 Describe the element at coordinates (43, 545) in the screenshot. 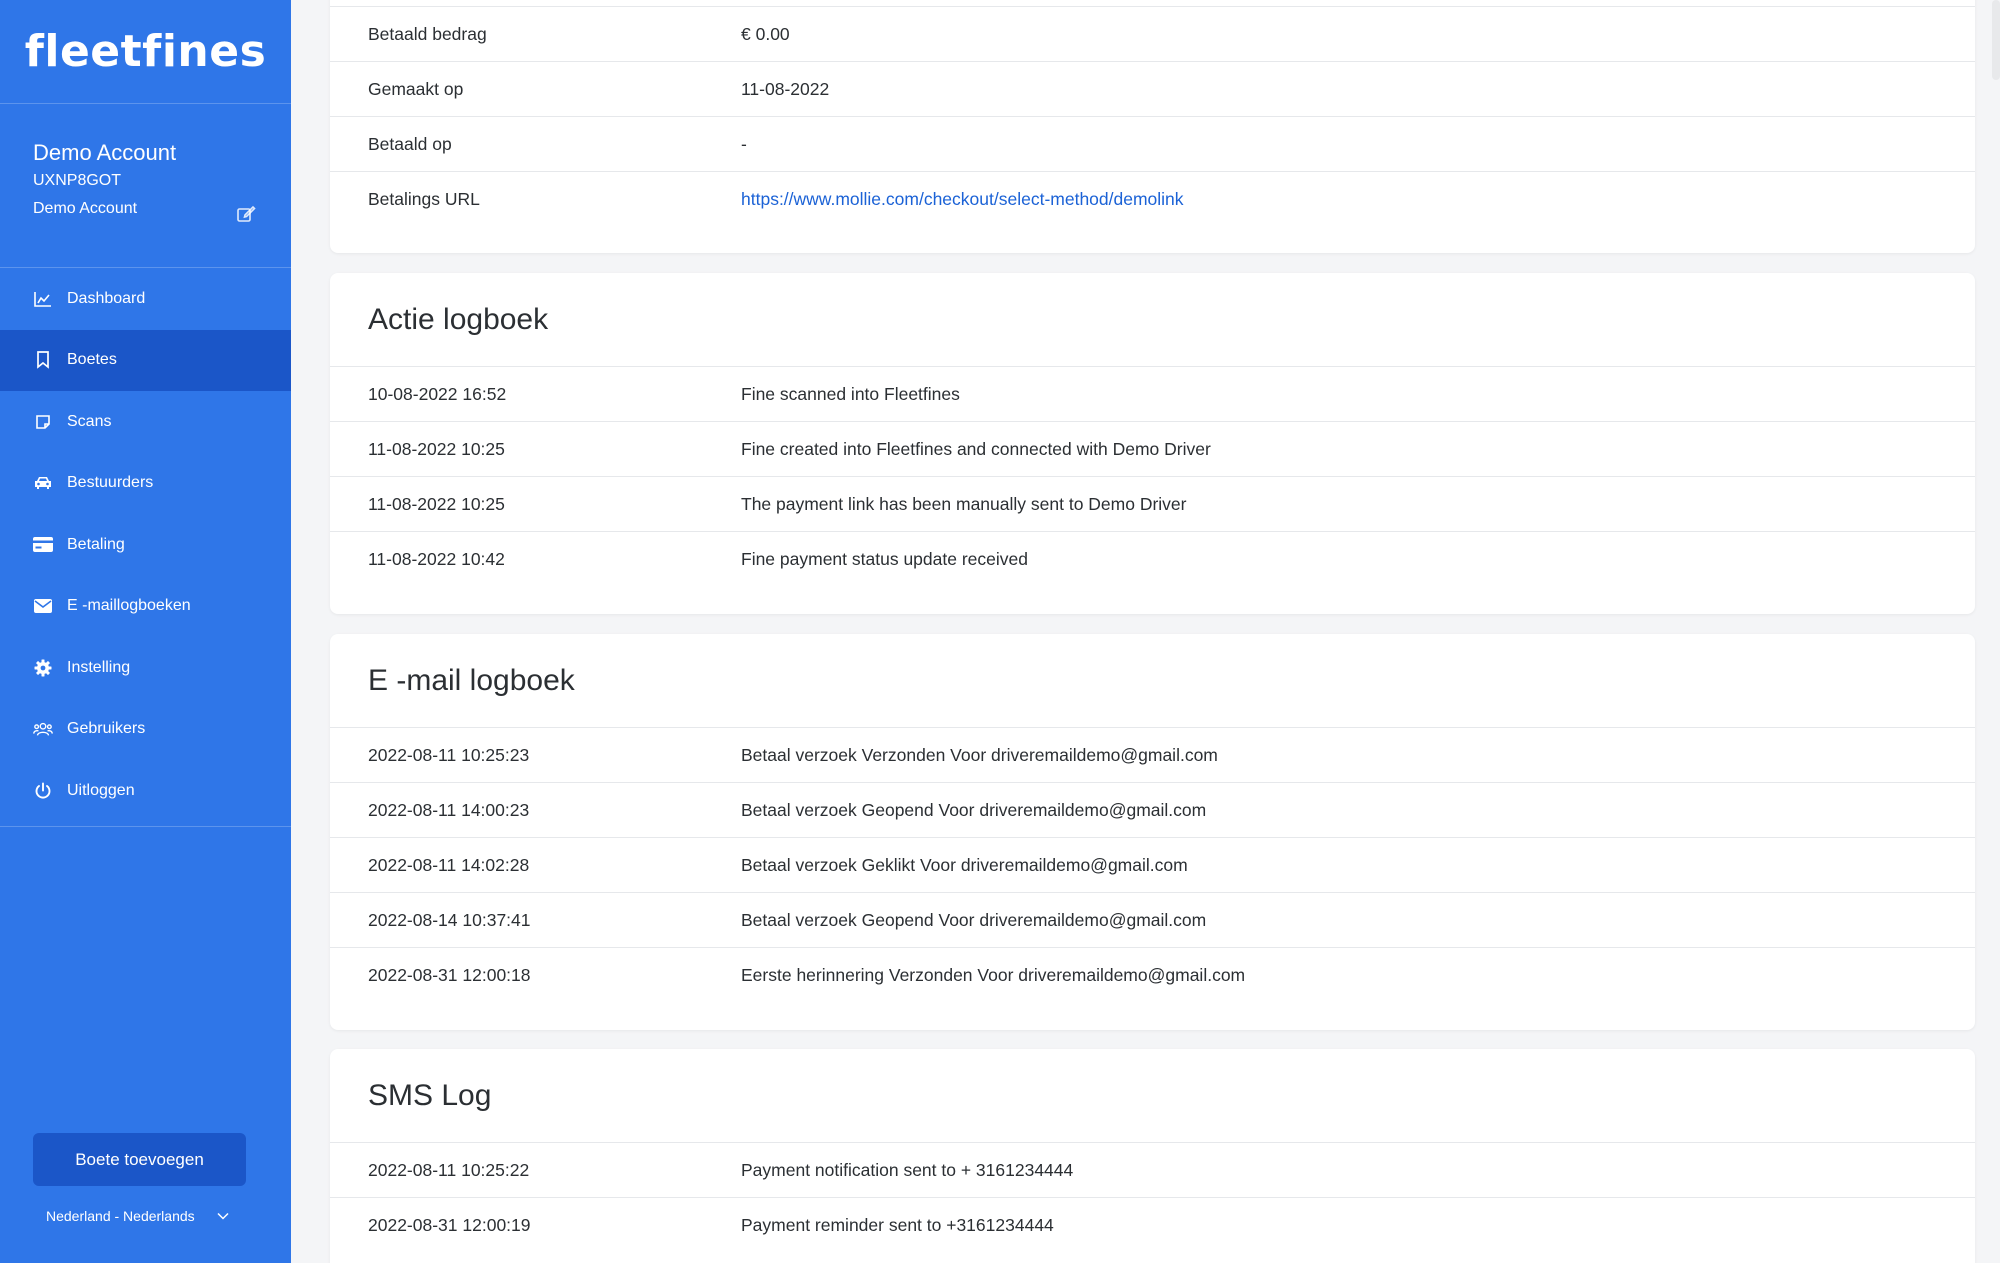

I see `credit-card-icon` at that location.